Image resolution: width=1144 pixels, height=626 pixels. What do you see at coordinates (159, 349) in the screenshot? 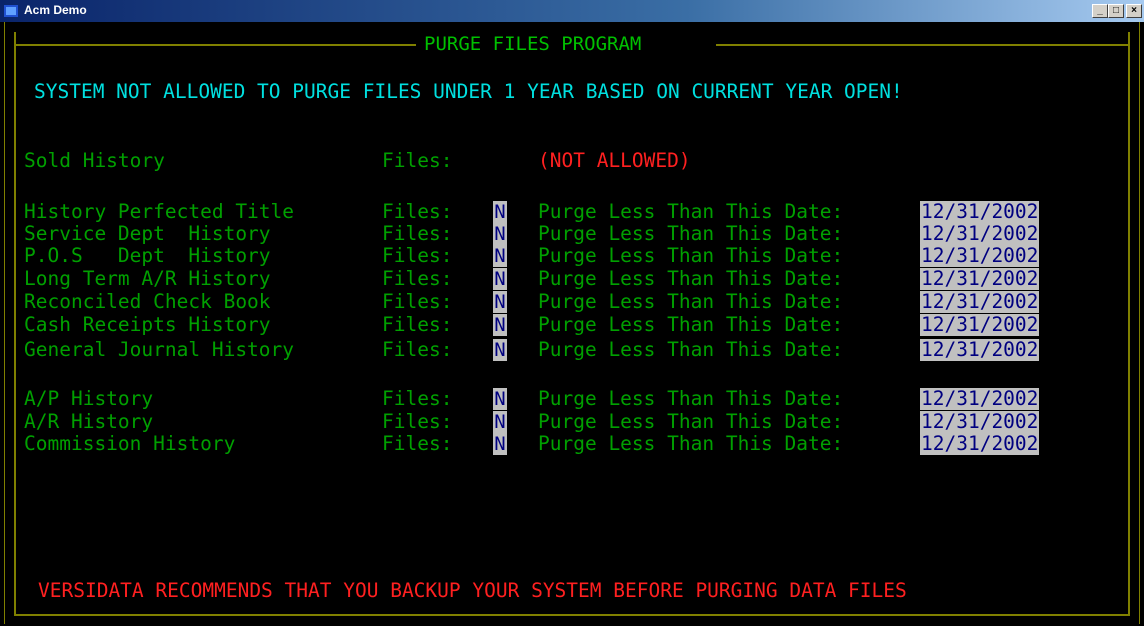
I see `row-label: General Journal History` at bounding box center [159, 349].